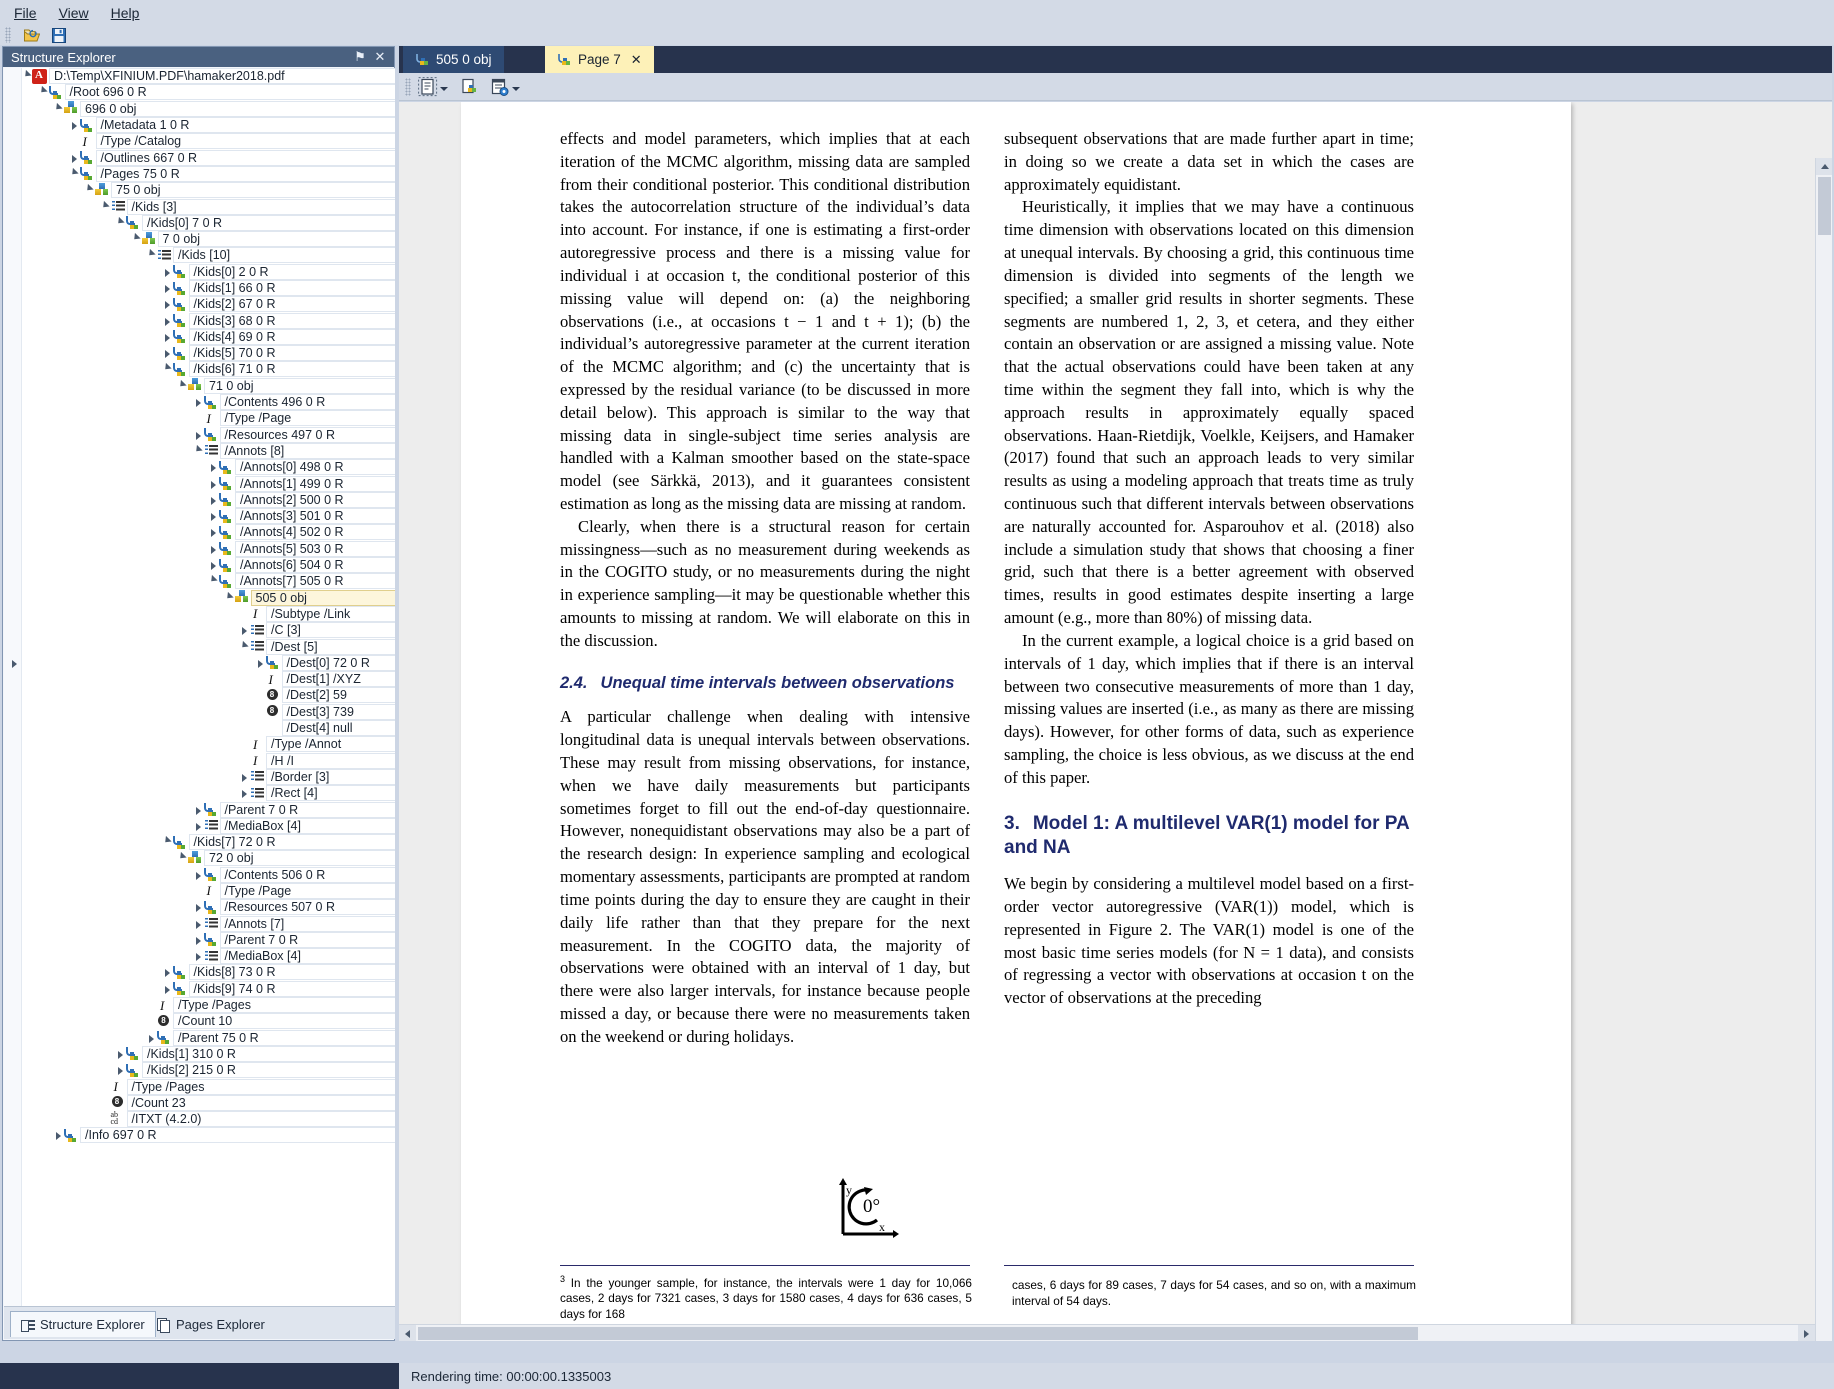 Image resolution: width=1834 pixels, height=1389 pixels. What do you see at coordinates (208, 255) in the screenshot?
I see `tree-row: /Kids [10]` at bounding box center [208, 255].